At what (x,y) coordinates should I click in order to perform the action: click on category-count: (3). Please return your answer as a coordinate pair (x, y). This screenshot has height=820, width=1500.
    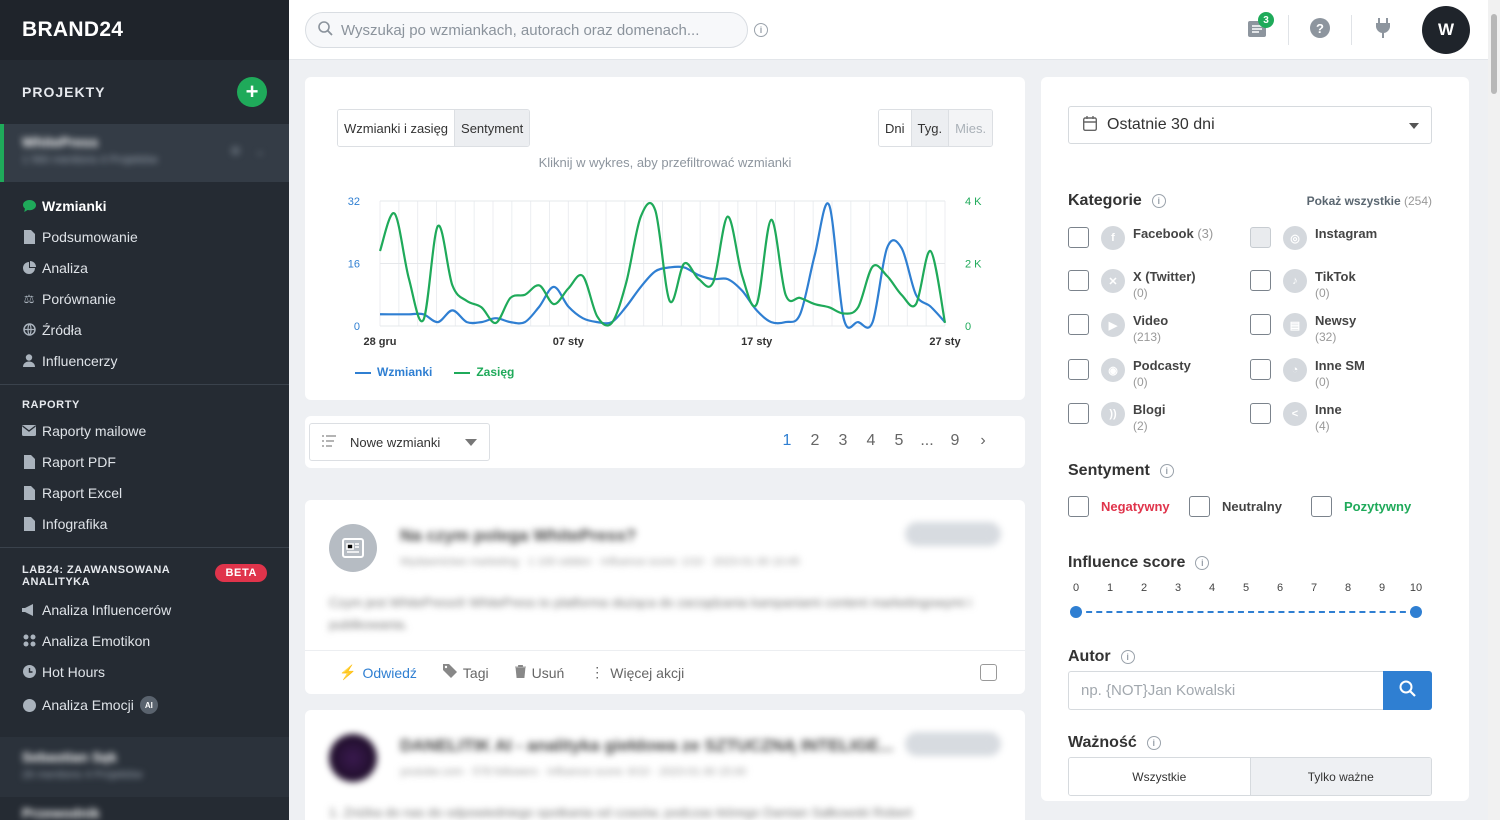
    Looking at the image, I should click on (1205, 233).